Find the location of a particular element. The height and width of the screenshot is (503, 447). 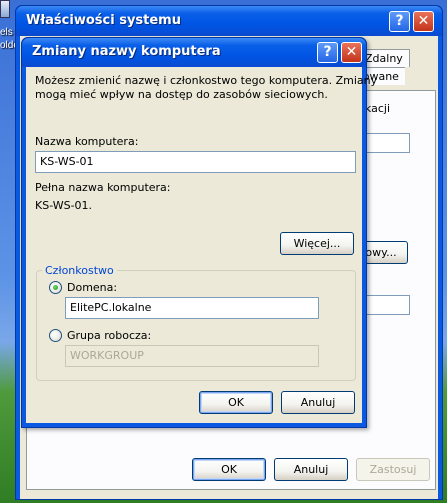

membership-group-label: Członkostwo is located at coordinates (79, 270).